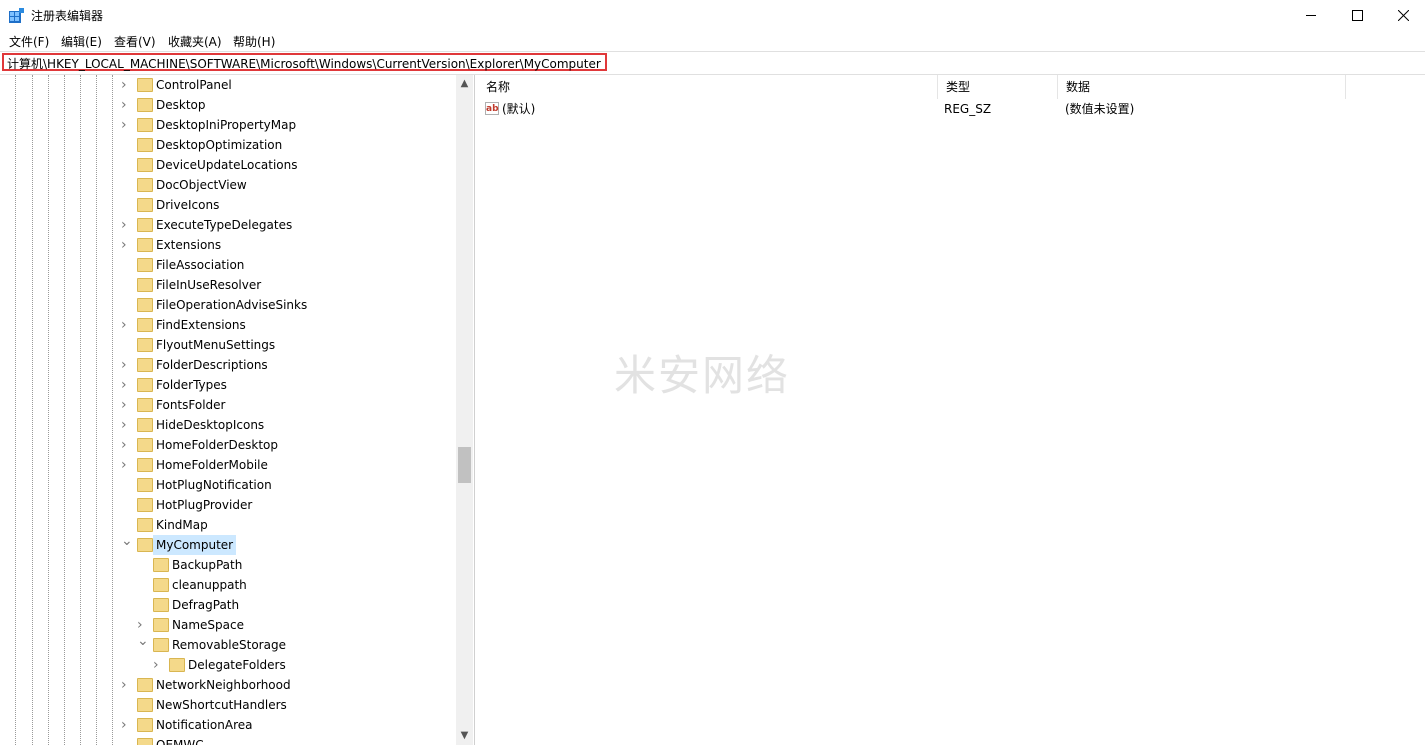 Image resolution: width=1425 pixels, height=745 pixels. I want to click on tree-node: BackupPath, so click(228, 565).